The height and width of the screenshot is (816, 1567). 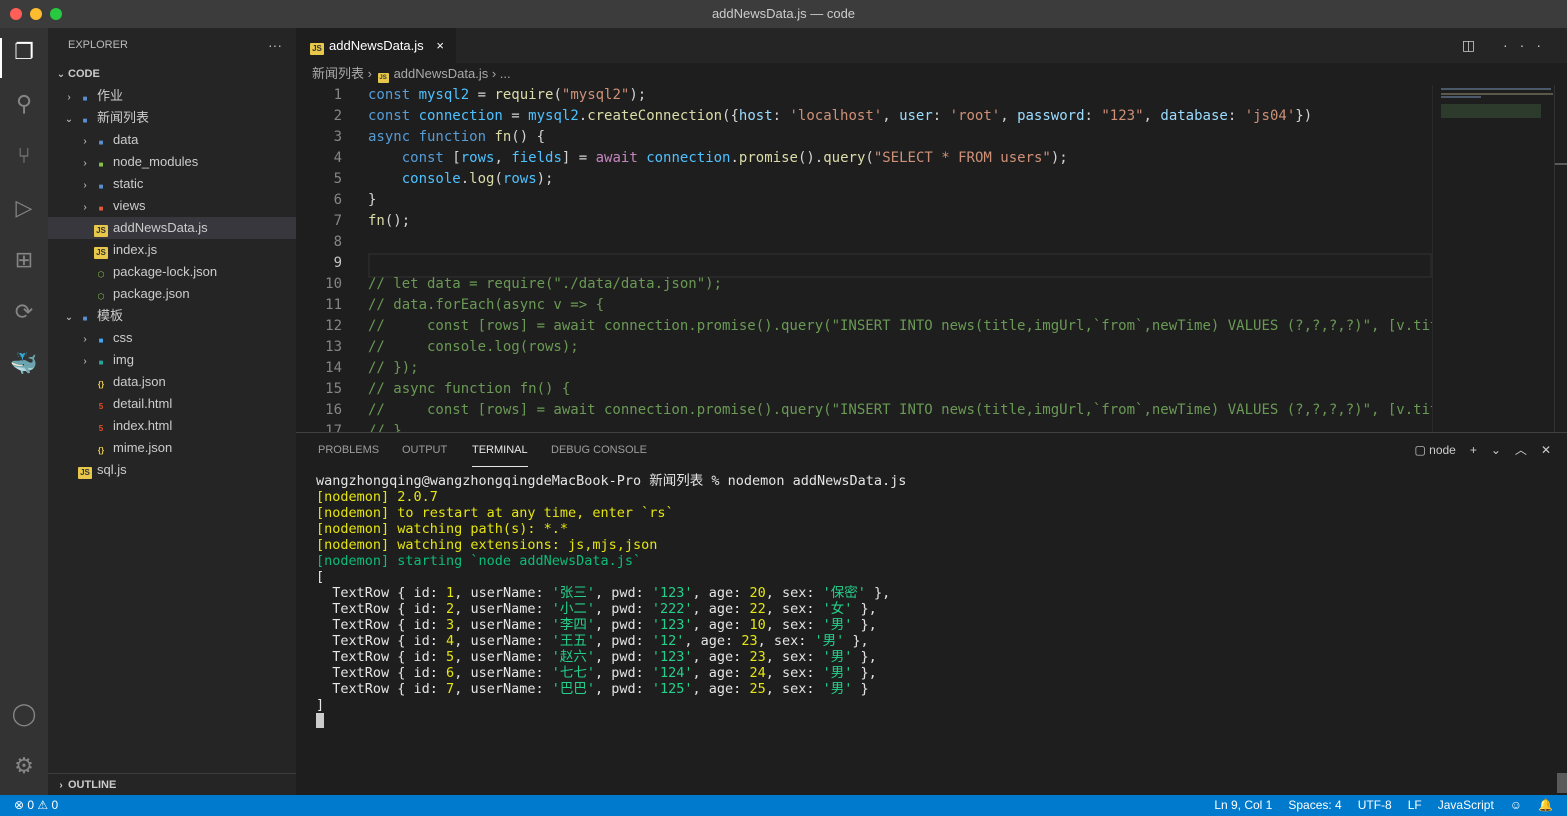 I want to click on workspace-section: ⌄ CODE, so click(x=172, y=74).